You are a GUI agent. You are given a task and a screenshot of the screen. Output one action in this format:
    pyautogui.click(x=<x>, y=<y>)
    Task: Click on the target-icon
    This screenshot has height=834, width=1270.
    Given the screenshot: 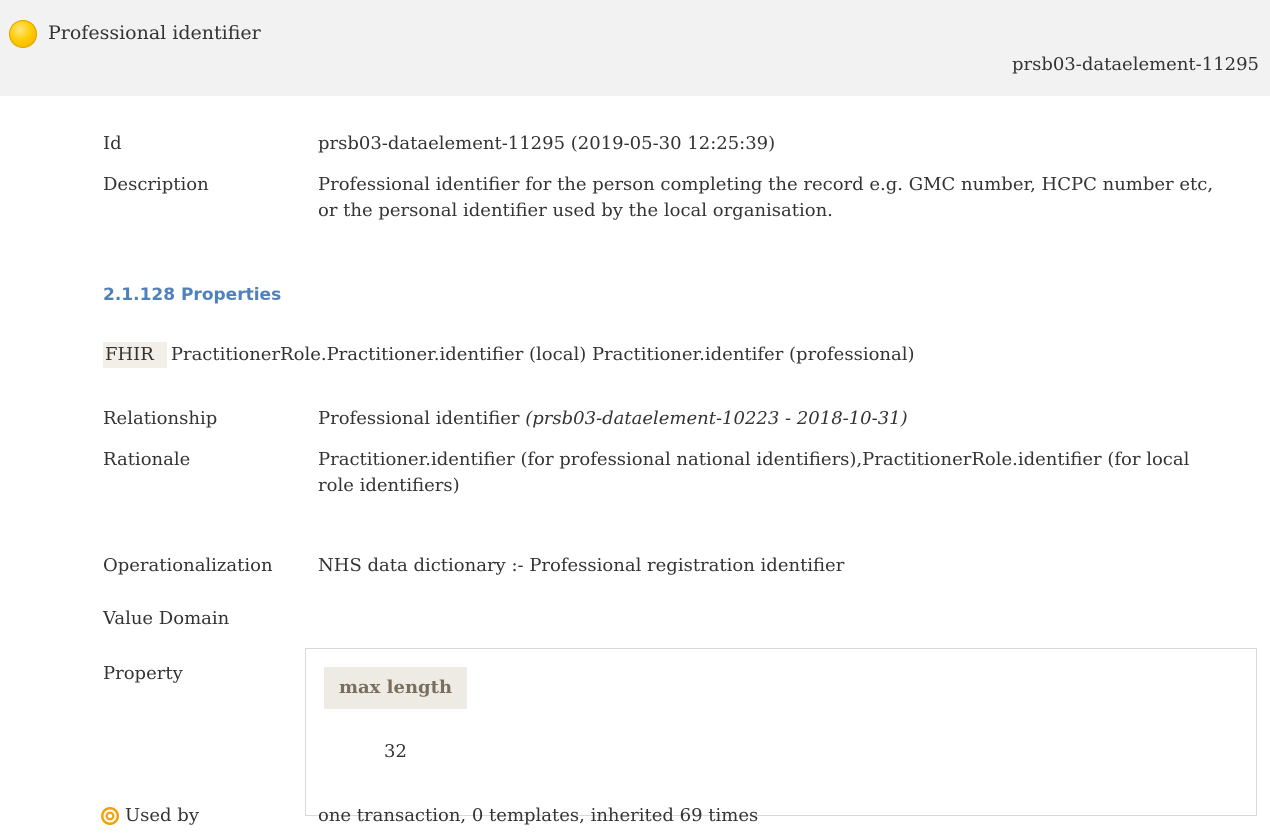 What is the action you would take?
    pyautogui.click(x=110, y=816)
    